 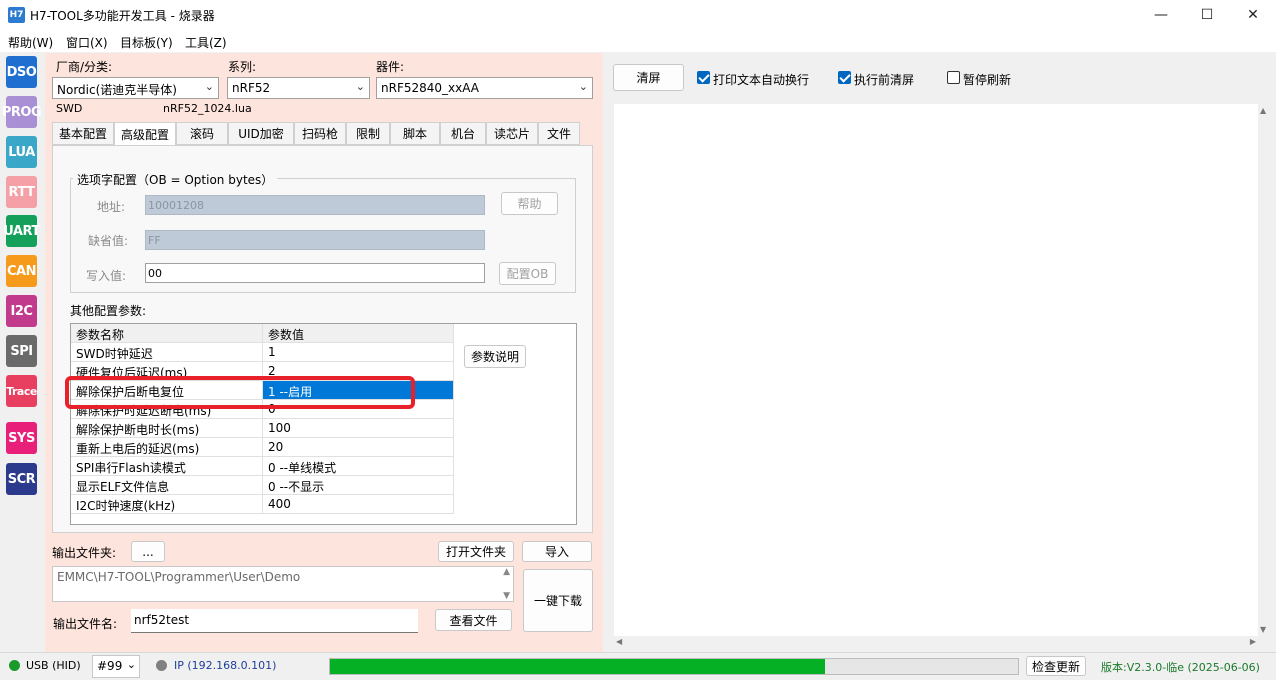 What do you see at coordinates (1180, 667) in the screenshot?
I see `version-label: 版本:V2.3.0-临e (2025-06-06)` at bounding box center [1180, 667].